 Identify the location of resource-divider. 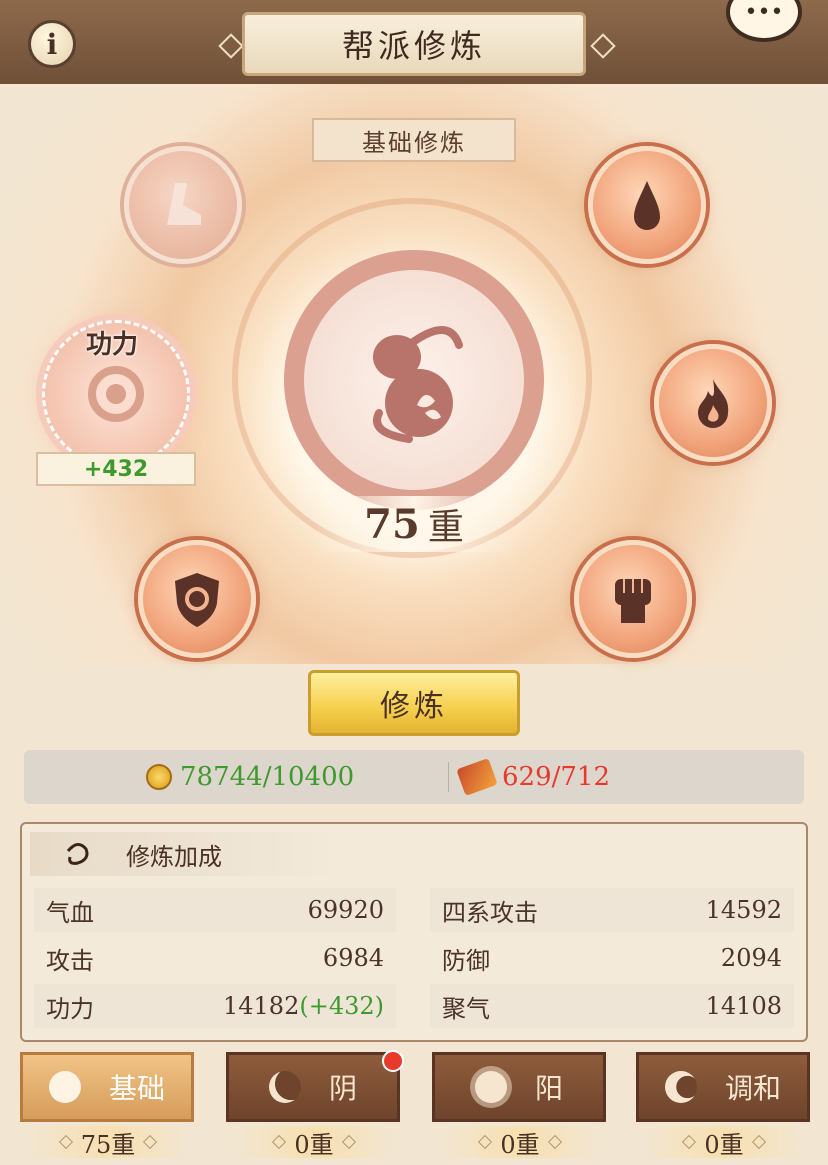
(448, 777).